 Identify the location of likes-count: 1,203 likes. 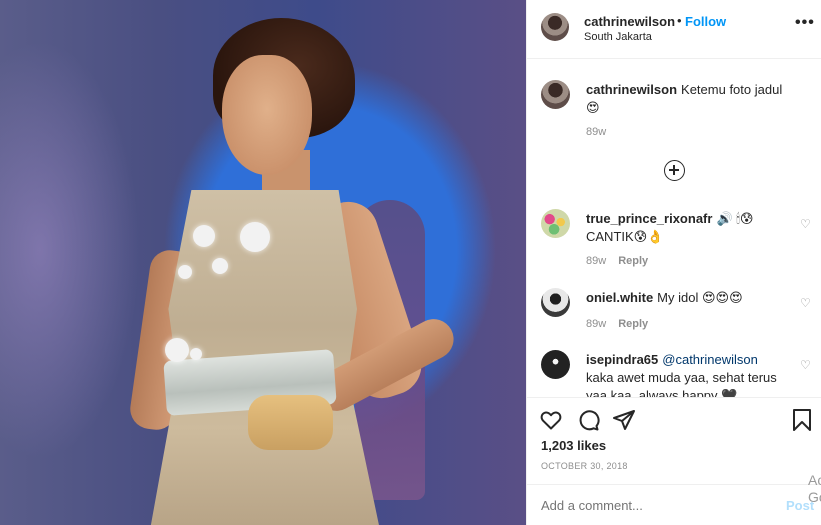
(573, 445).